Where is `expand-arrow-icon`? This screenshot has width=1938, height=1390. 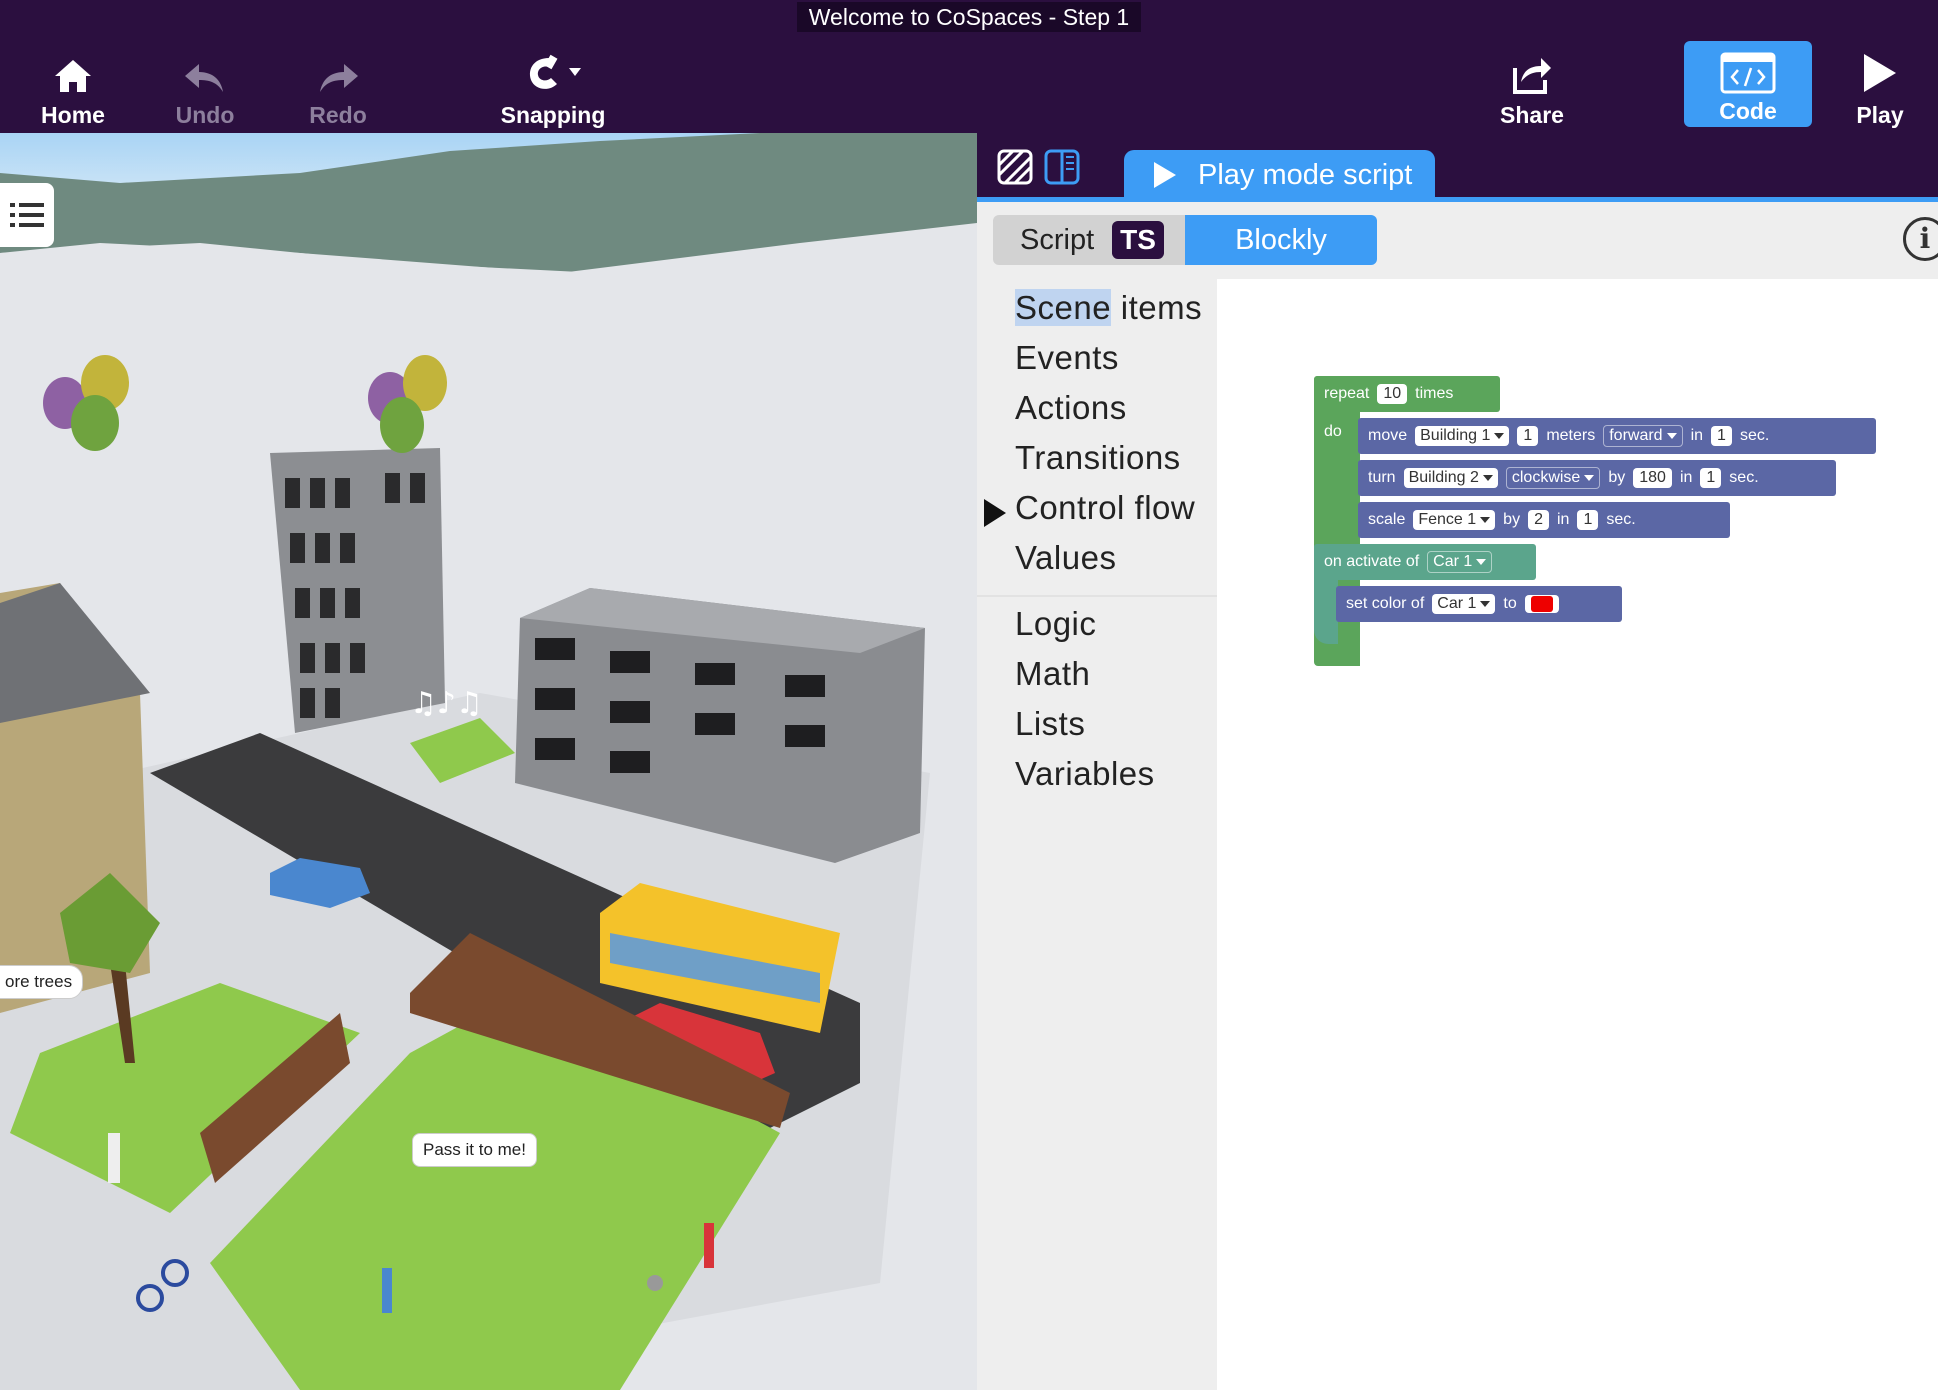
expand-arrow-icon is located at coordinates (995, 513).